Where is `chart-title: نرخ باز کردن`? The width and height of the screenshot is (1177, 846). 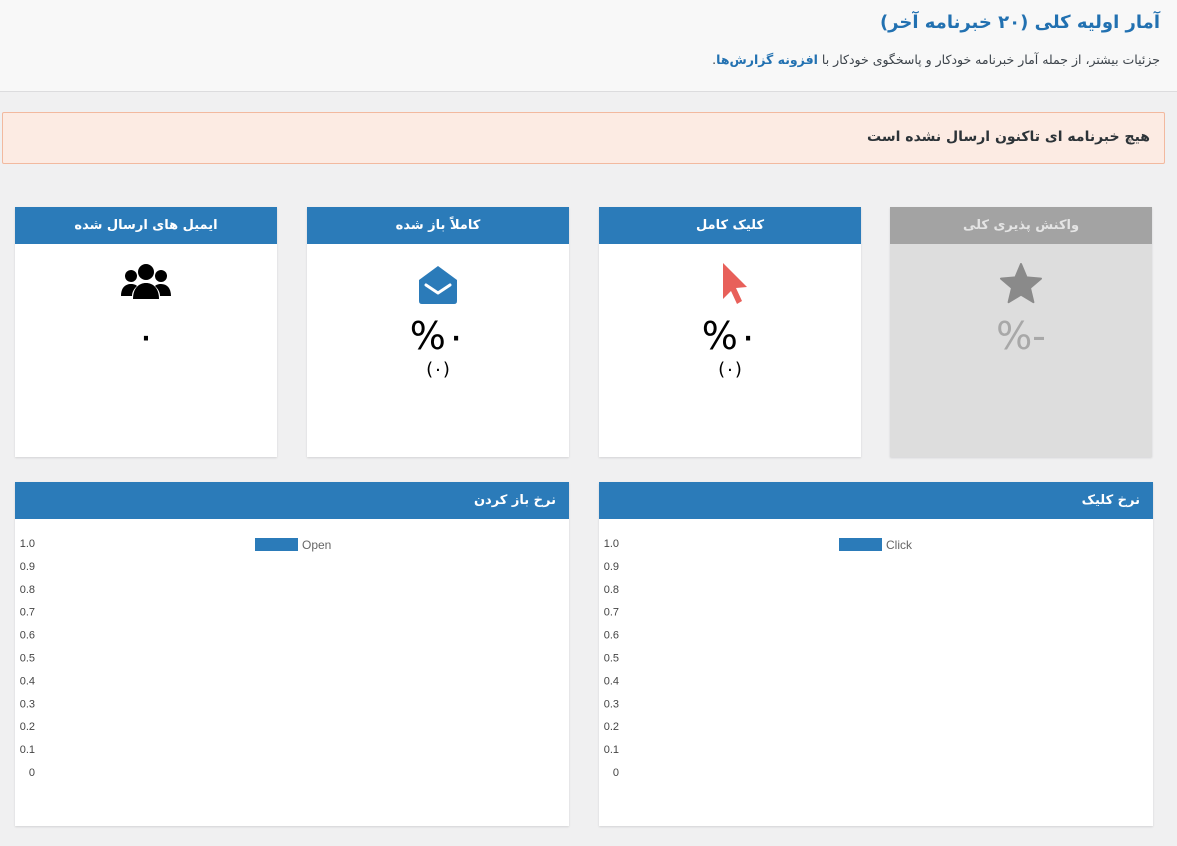
chart-title: نرخ باز کردن is located at coordinates (292, 500).